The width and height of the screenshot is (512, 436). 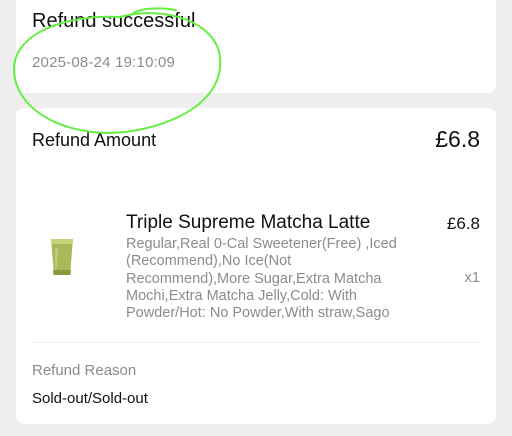 I want to click on refund-status-timestamp: 2025-08-24 19:10:09, so click(x=104, y=62).